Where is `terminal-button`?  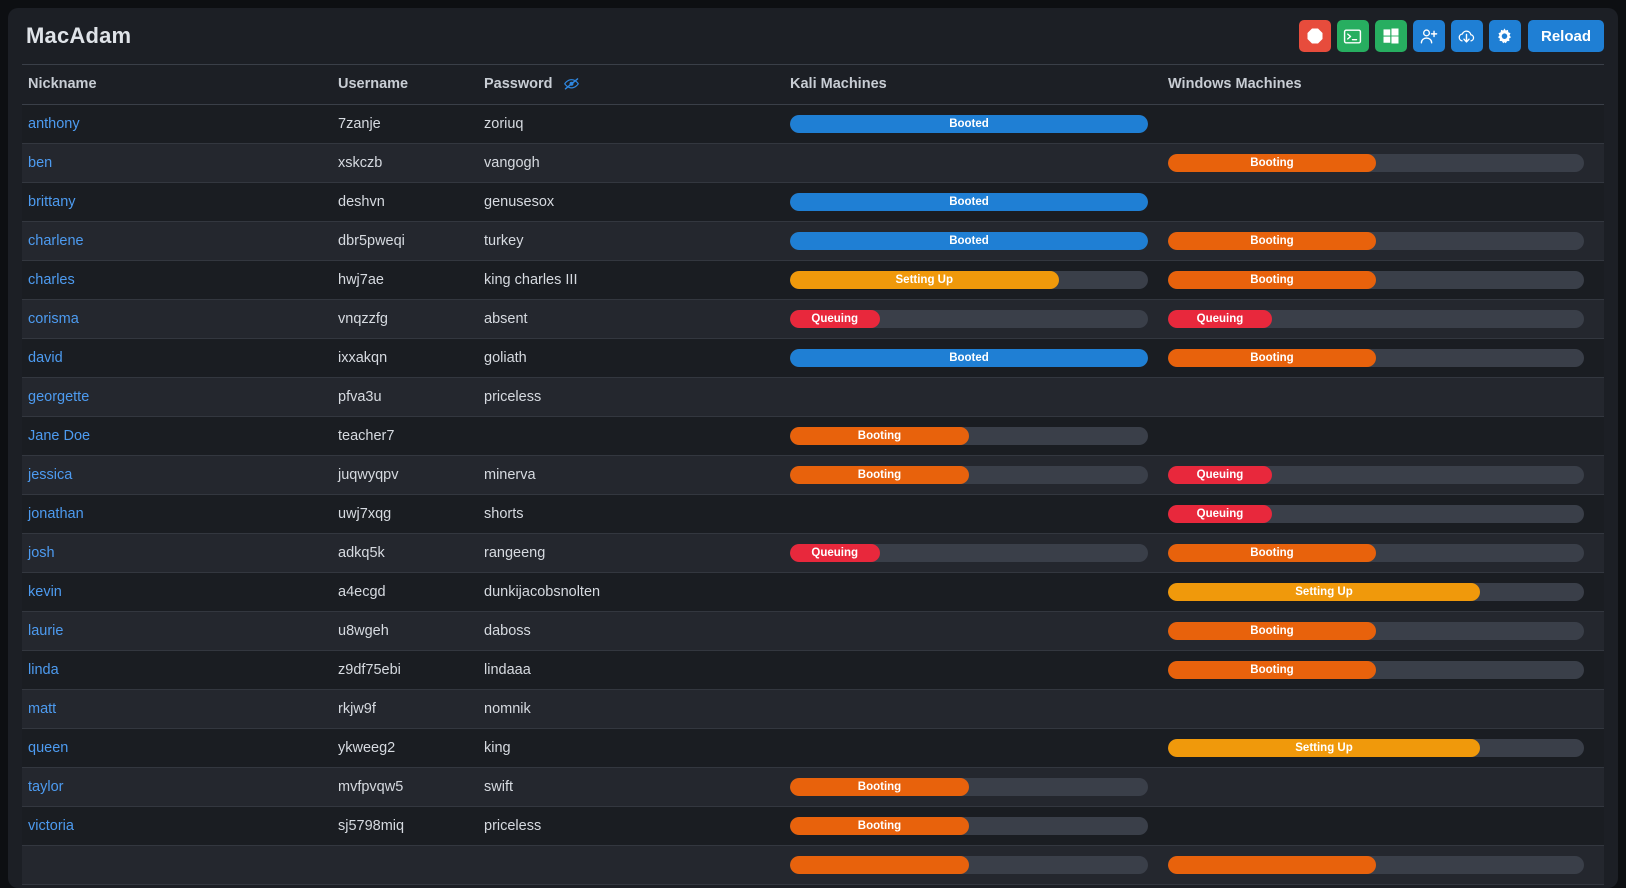
terminal-button is located at coordinates (1352, 36).